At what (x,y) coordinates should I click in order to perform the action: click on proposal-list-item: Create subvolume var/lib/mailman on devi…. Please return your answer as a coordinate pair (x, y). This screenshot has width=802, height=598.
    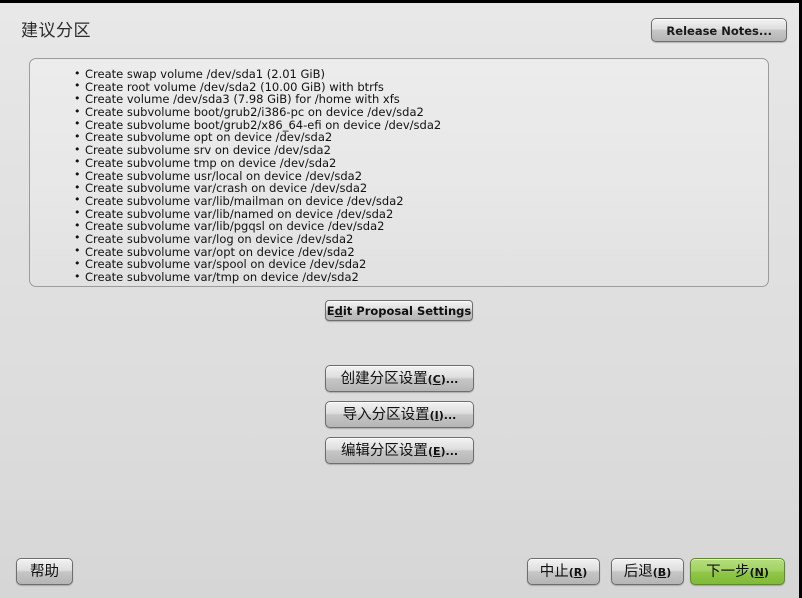
    Looking at the image, I should click on (421, 200).